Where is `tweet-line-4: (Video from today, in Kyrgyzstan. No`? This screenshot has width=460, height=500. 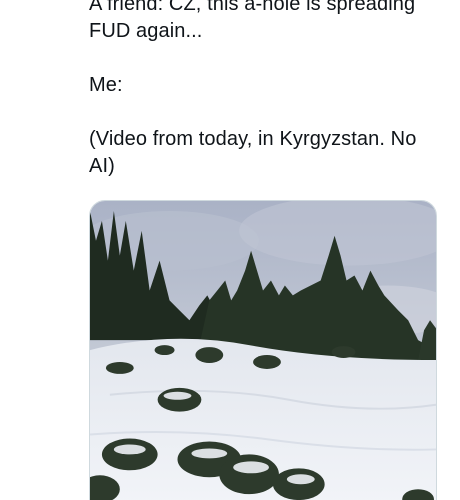
tweet-line-4: (Video from today, in Kyrgyzstan. No is located at coordinates (253, 139).